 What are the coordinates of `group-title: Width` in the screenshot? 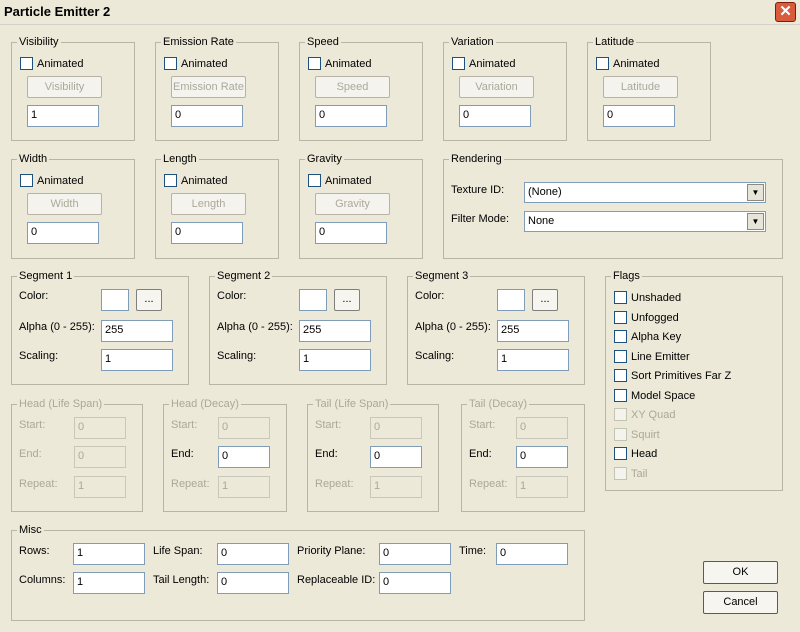 It's located at (33, 159).